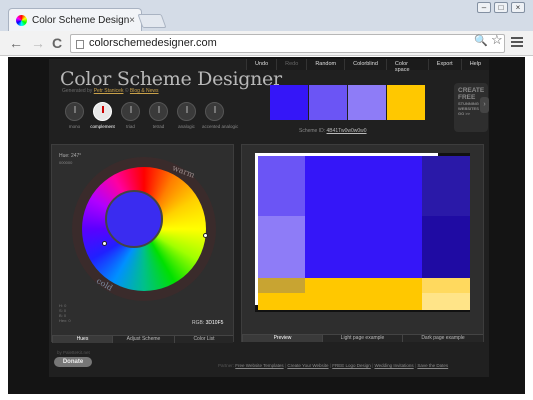  I want to click on preview-block-lighter, so click(281, 247).